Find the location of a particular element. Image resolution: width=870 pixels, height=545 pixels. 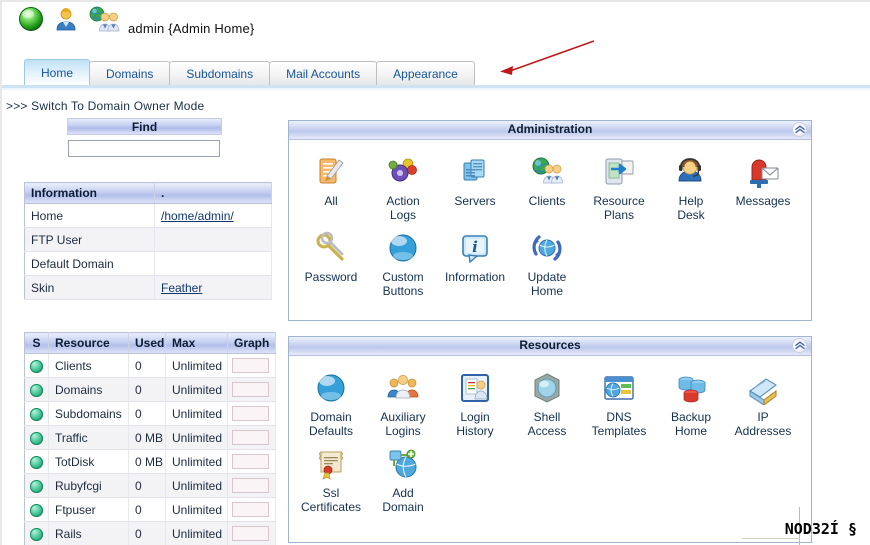

resource-table-header-row: S Resource Used Max Graph is located at coordinates (150, 343).